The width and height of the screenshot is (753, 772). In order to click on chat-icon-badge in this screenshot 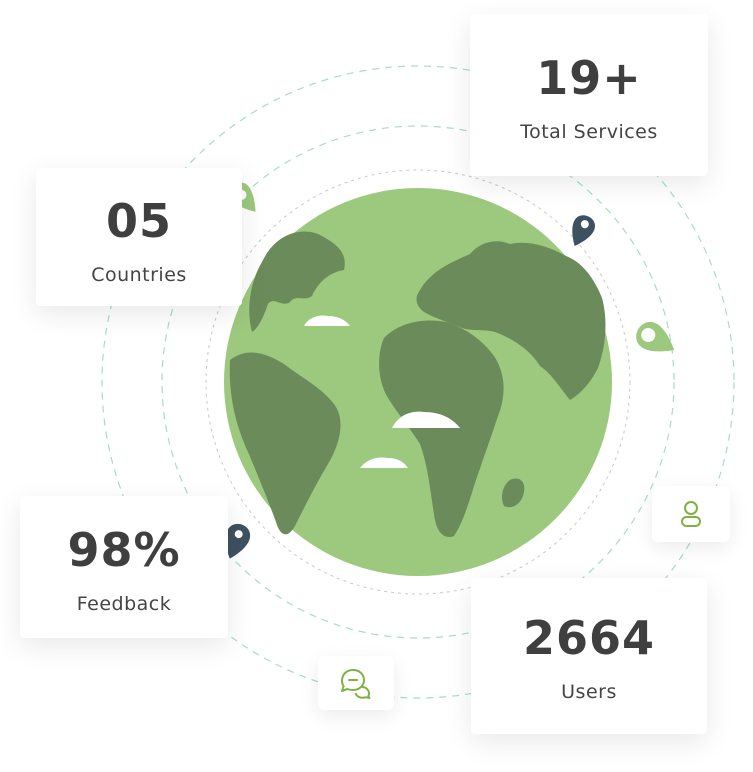, I will do `click(356, 683)`.